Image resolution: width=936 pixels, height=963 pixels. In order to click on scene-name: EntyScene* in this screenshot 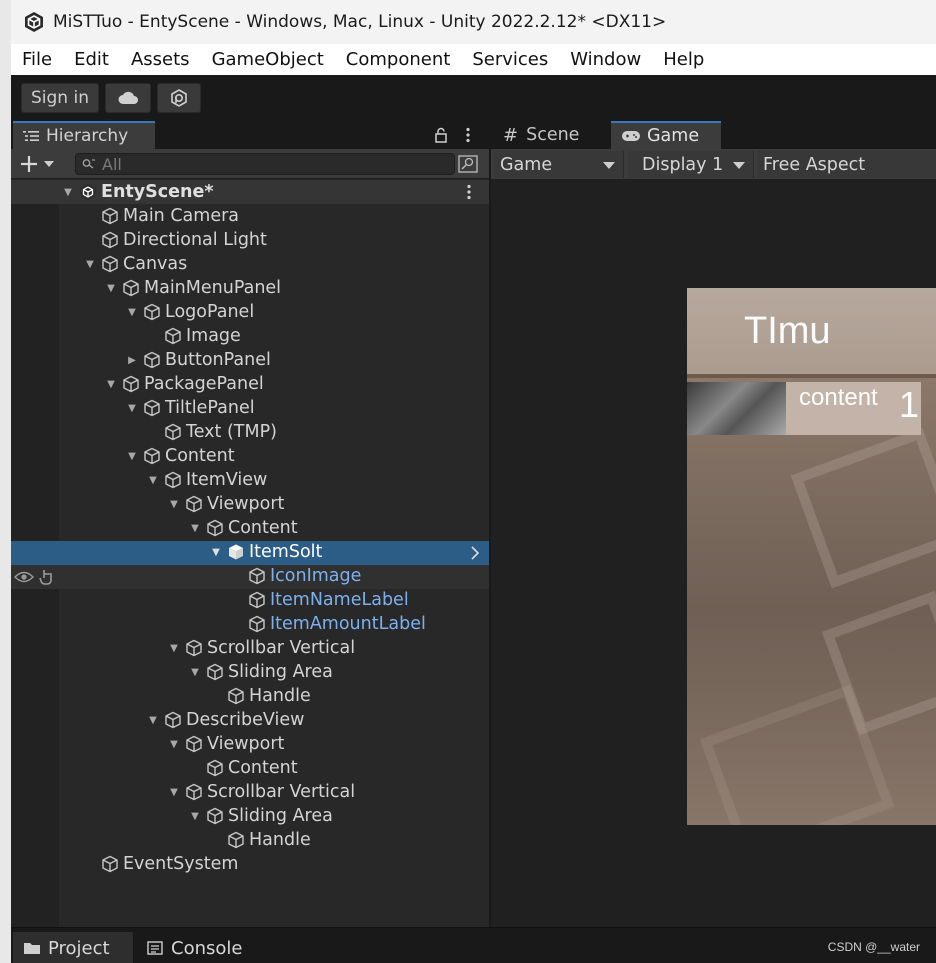, I will do `click(157, 192)`.